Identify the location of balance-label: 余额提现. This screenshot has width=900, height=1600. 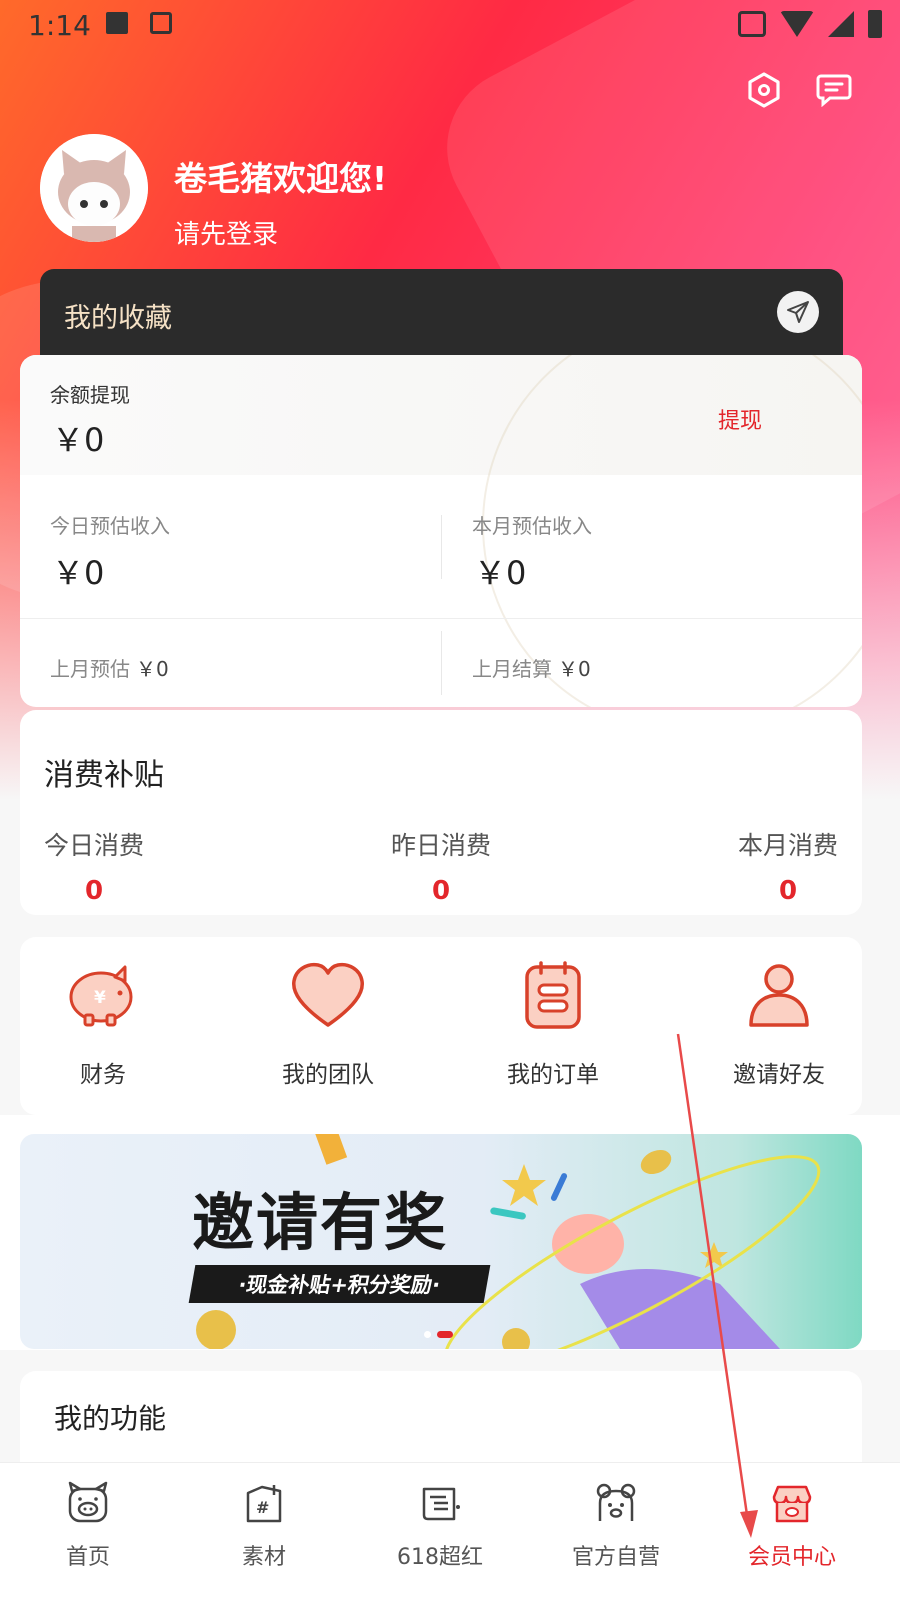
(90, 395).